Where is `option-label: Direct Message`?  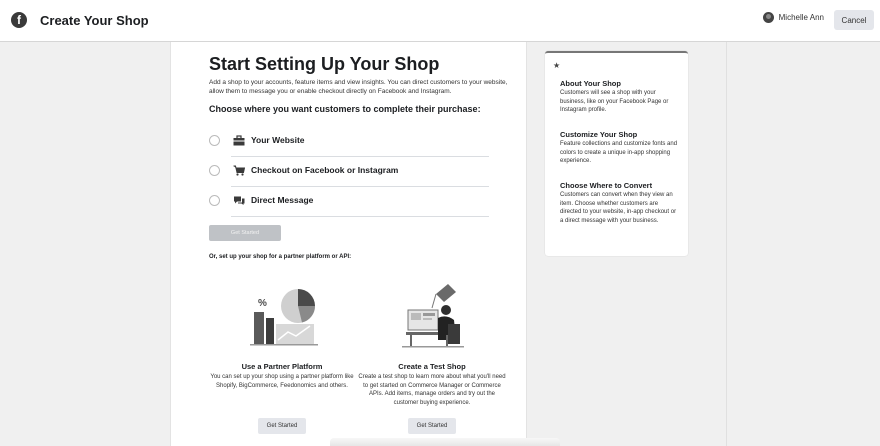
option-label: Direct Message is located at coordinates (282, 200).